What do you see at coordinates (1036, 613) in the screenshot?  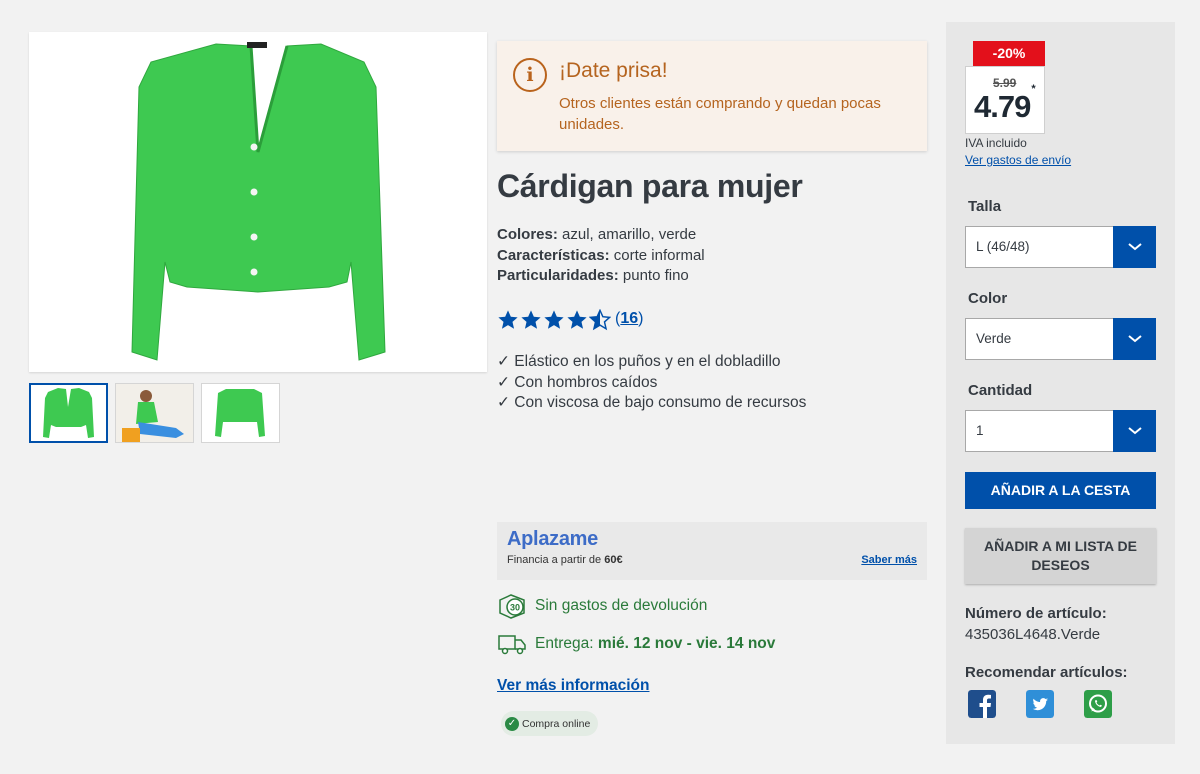 I see `article-number-label: Número de artículo:` at bounding box center [1036, 613].